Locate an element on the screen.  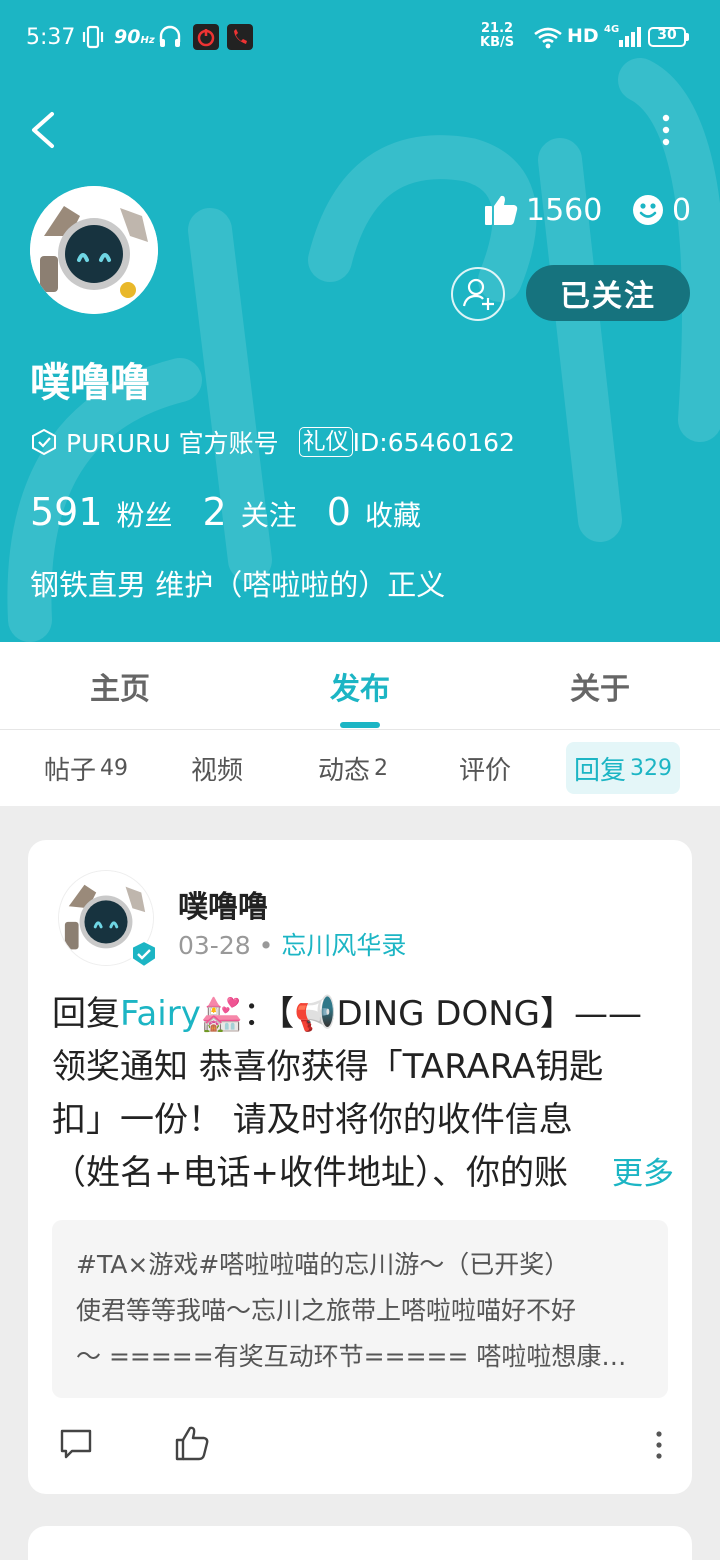
follow-button: 已关注 is located at coordinates (608, 293).